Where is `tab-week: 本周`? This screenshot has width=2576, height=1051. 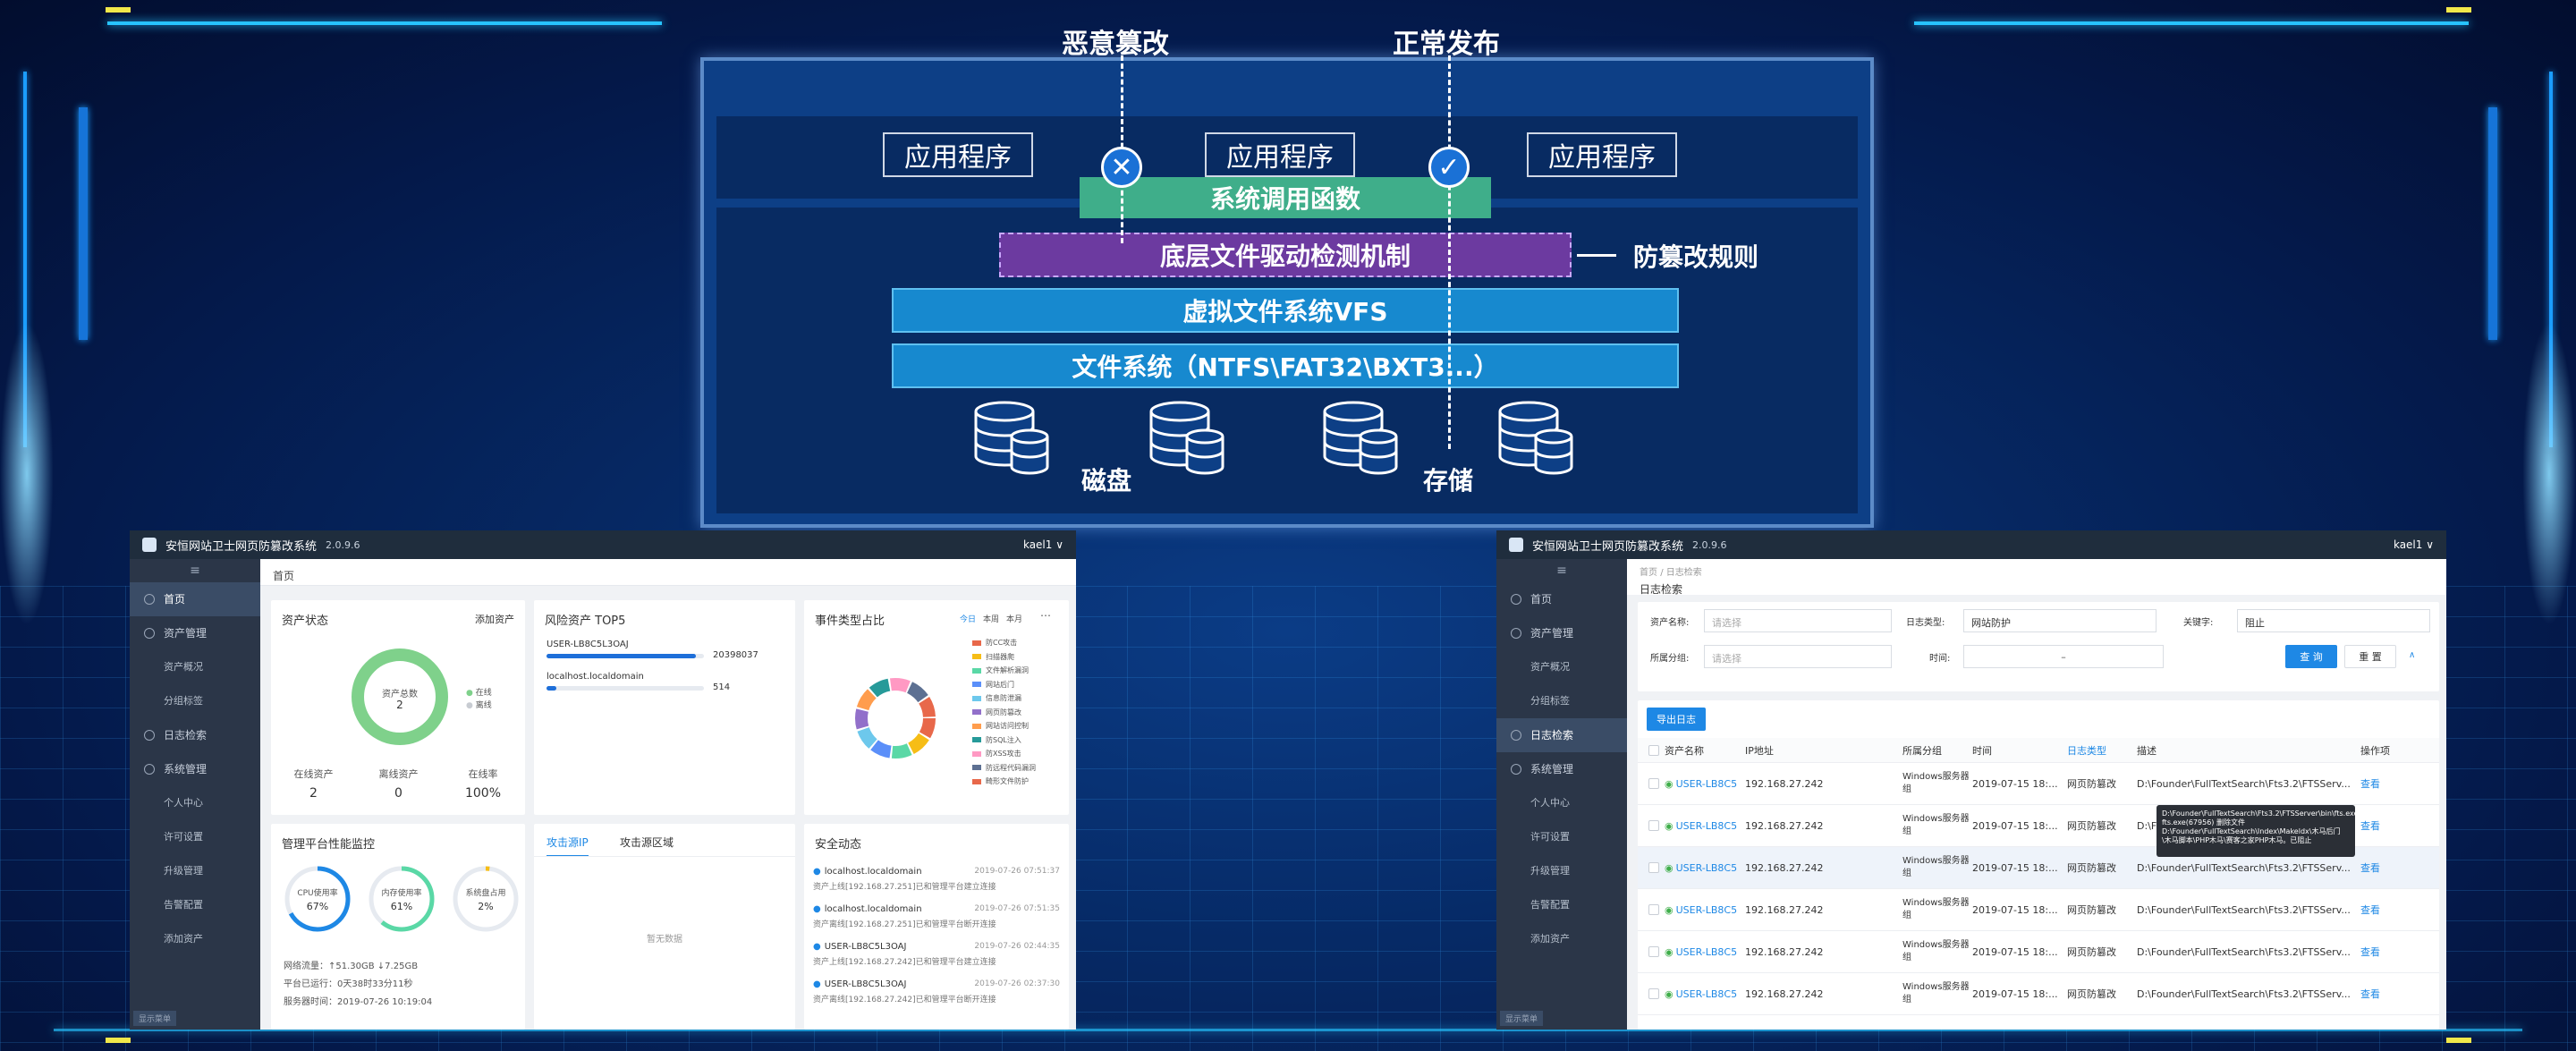 tab-week: 本周 is located at coordinates (991, 618).